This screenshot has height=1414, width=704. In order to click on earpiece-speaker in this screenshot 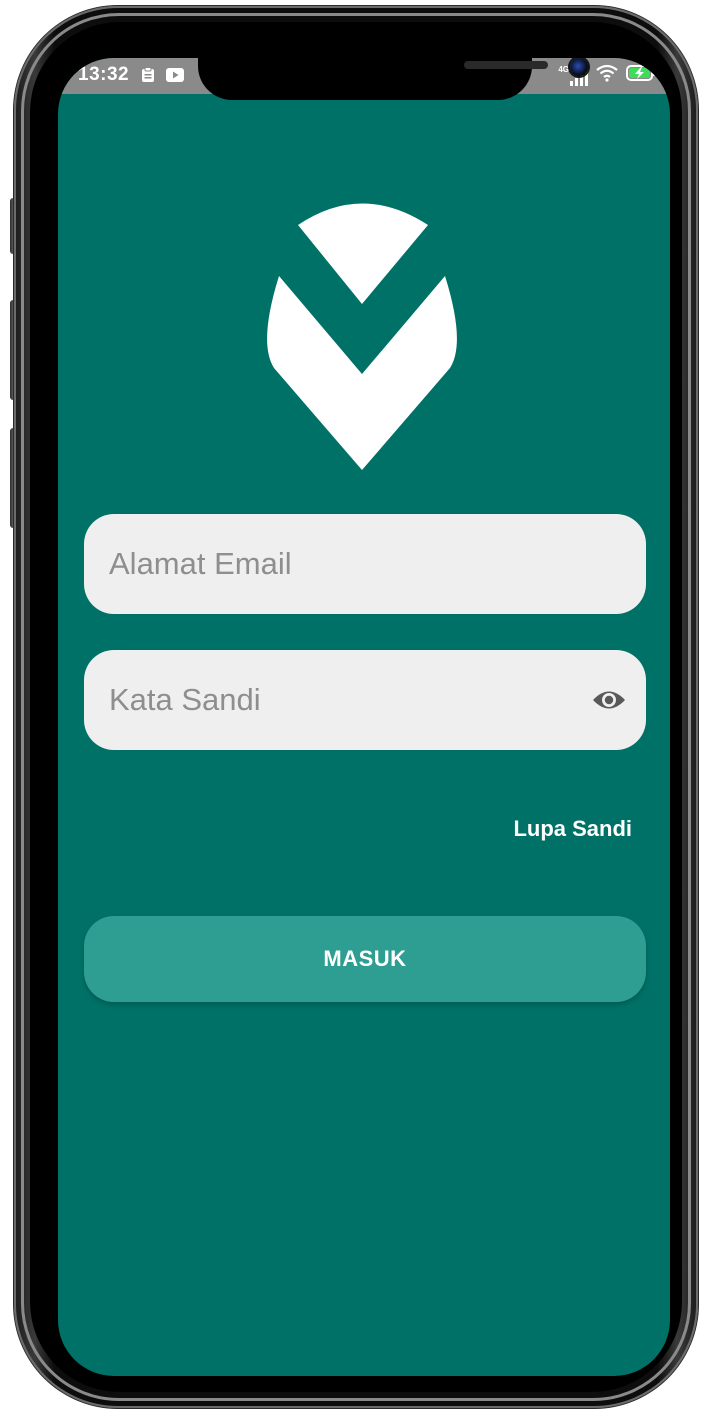, I will do `click(506, 65)`.